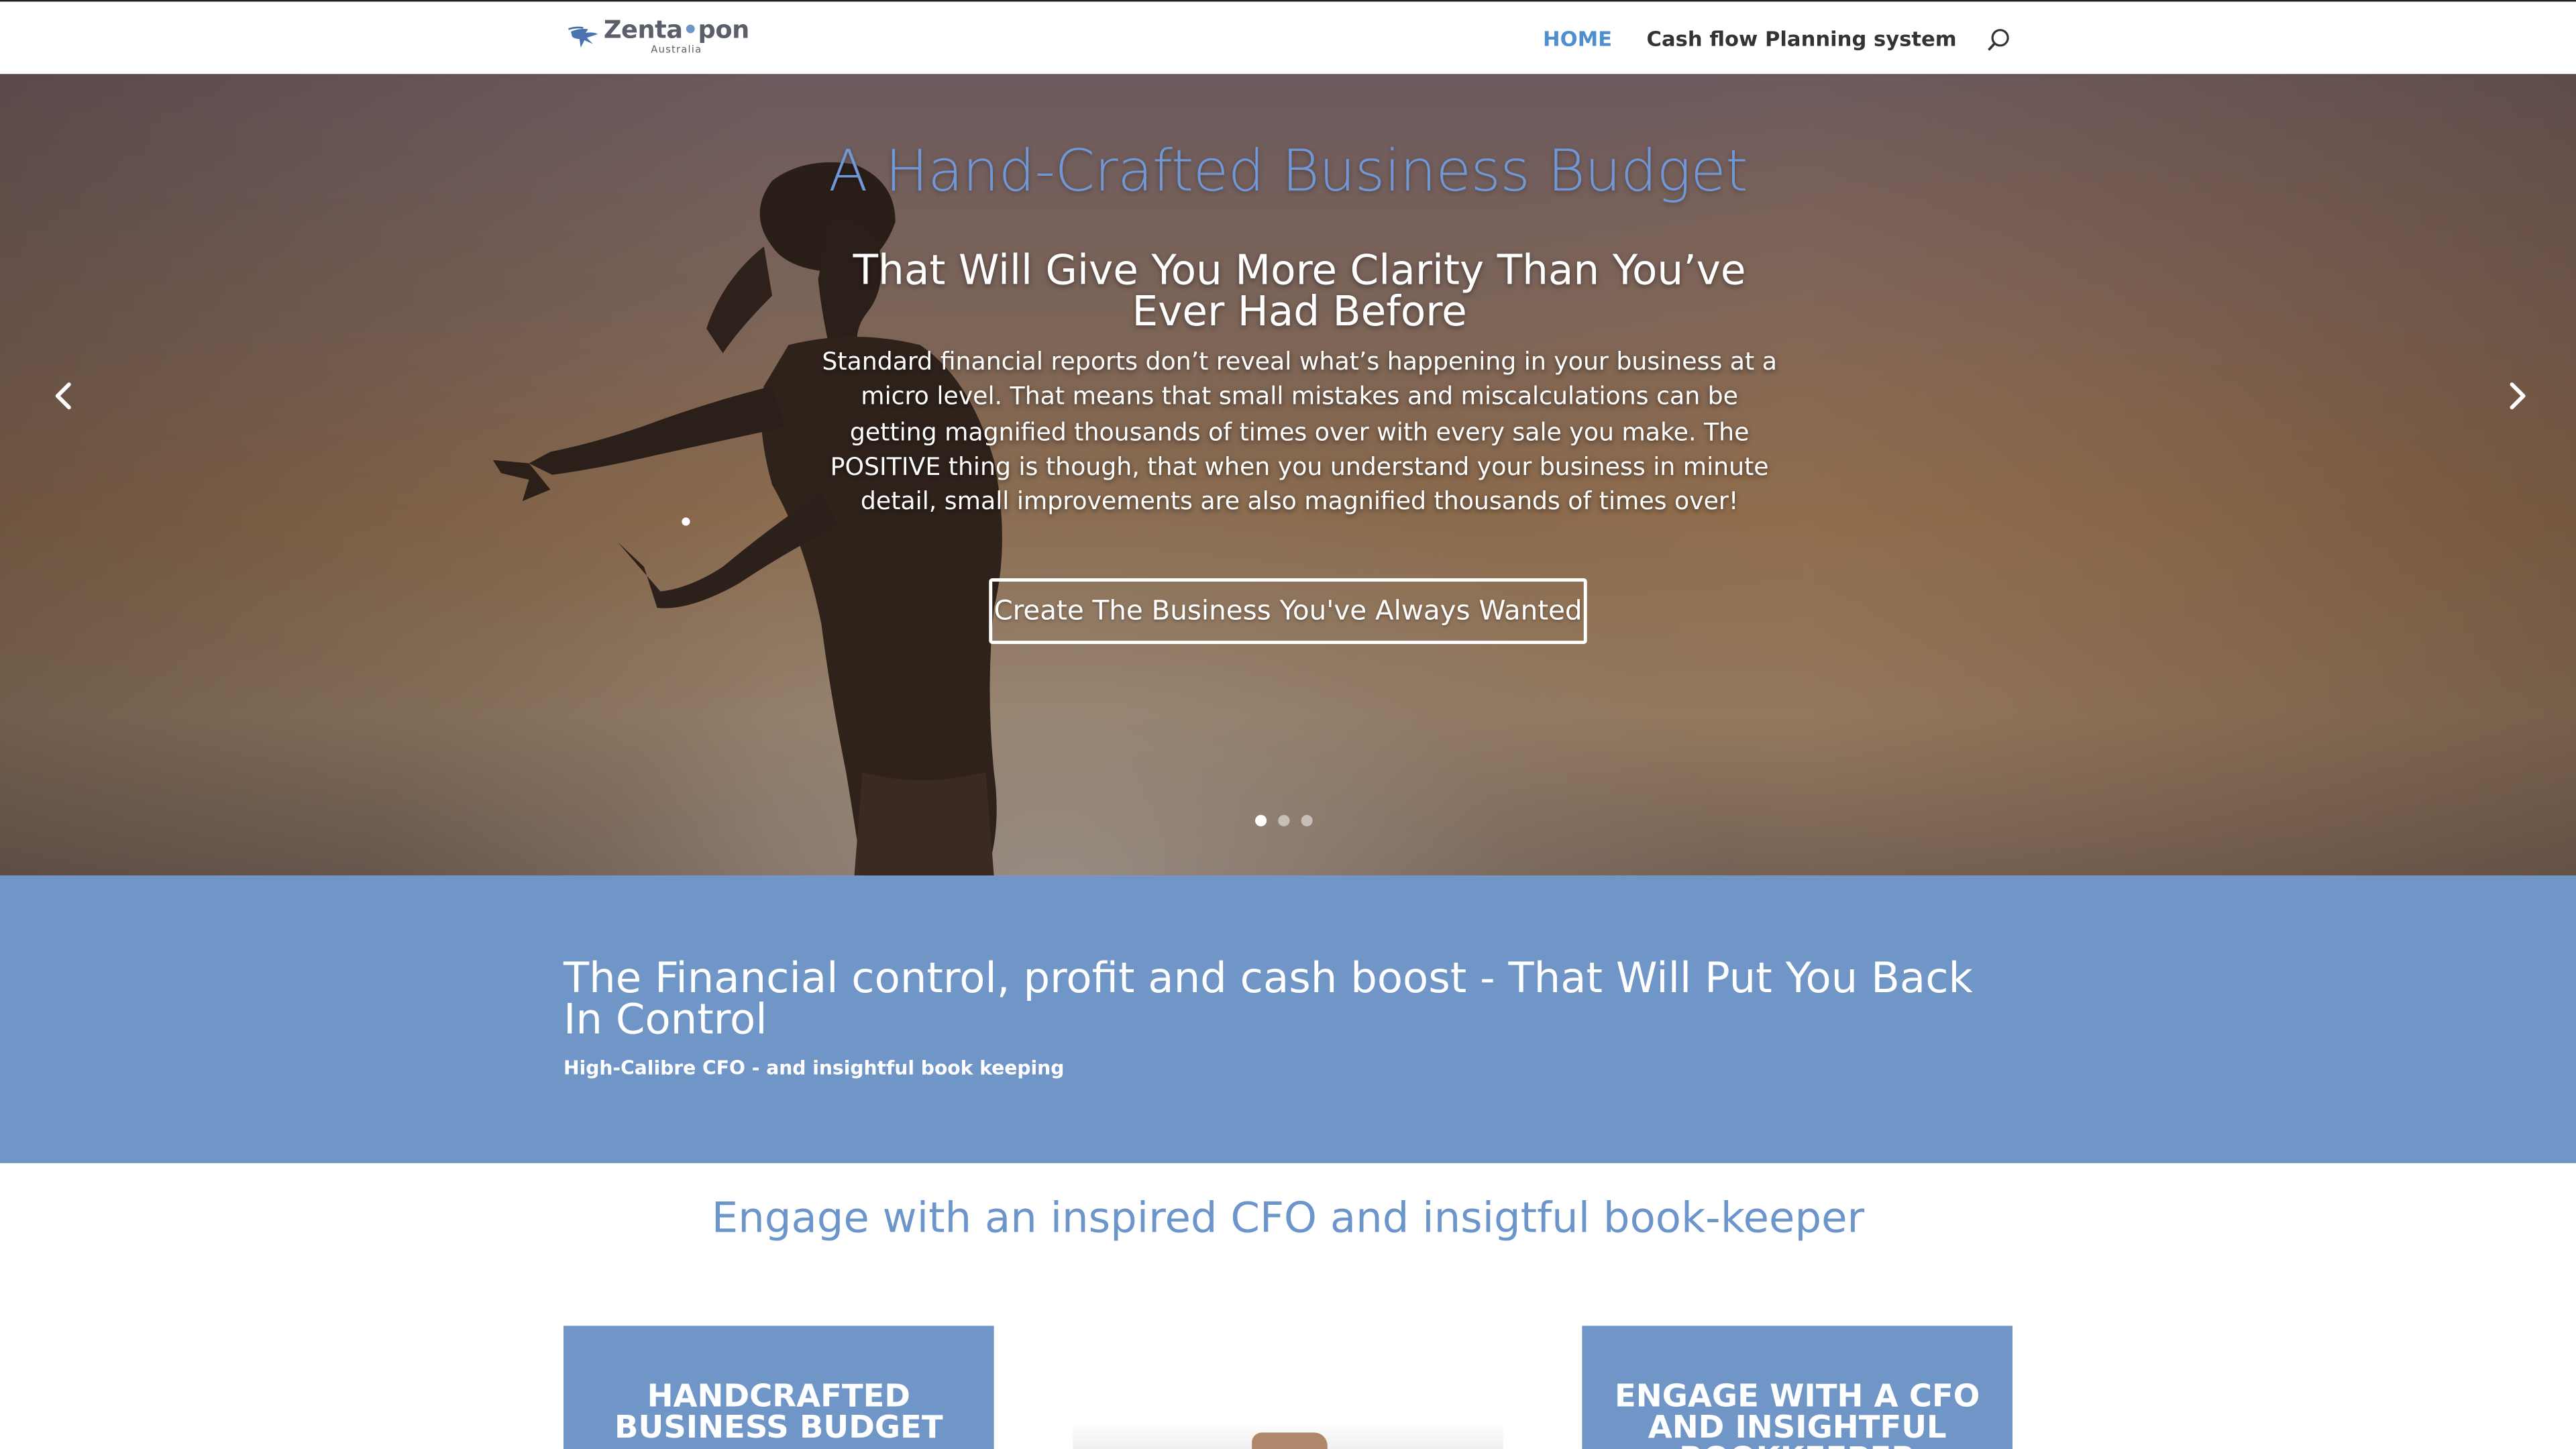 The image size is (2576, 1449). What do you see at coordinates (1998, 39) in the screenshot?
I see `search-icon` at bounding box center [1998, 39].